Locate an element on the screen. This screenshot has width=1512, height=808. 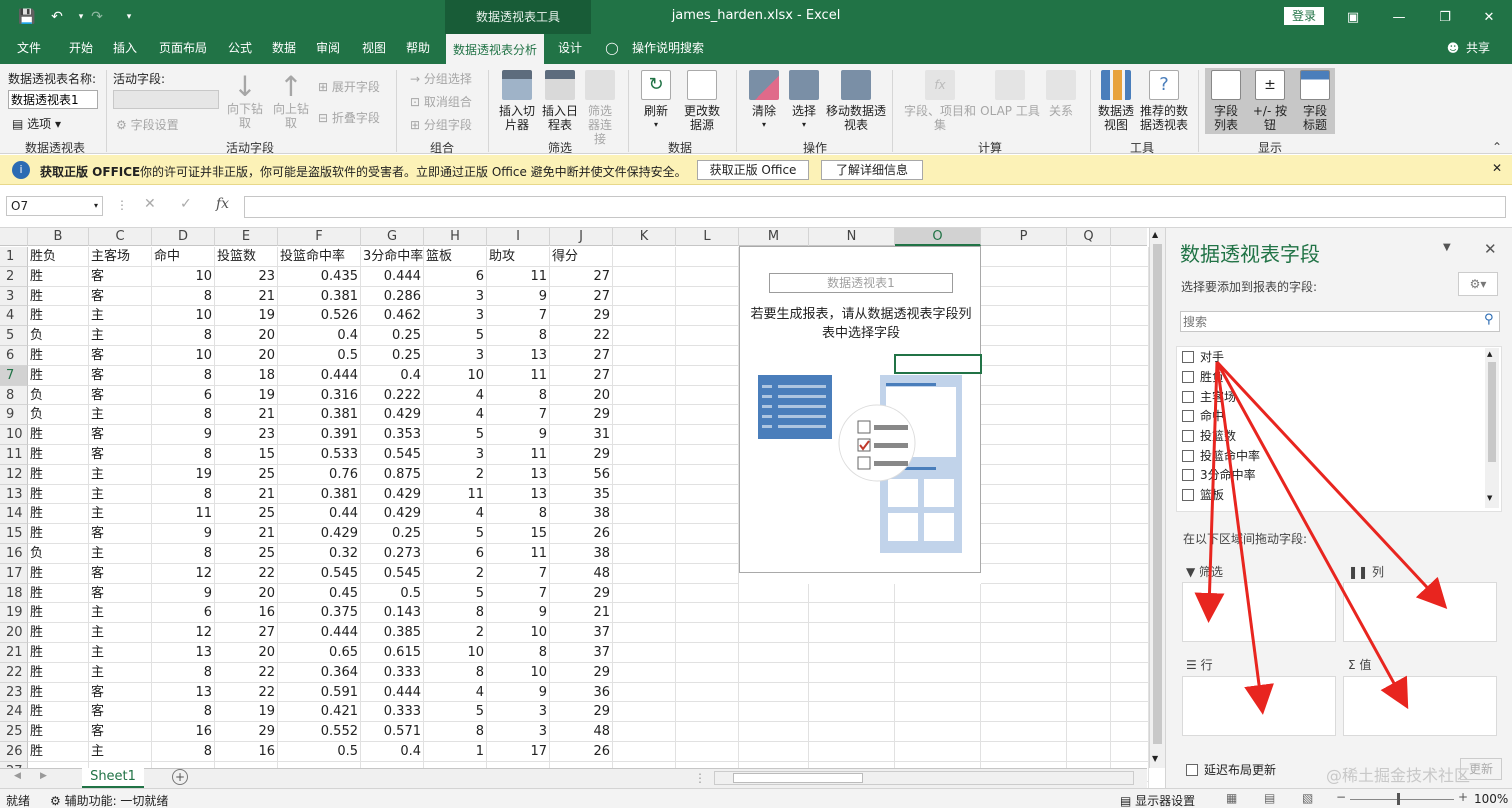
table-cell: 7 is located at coordinates (518, 593).